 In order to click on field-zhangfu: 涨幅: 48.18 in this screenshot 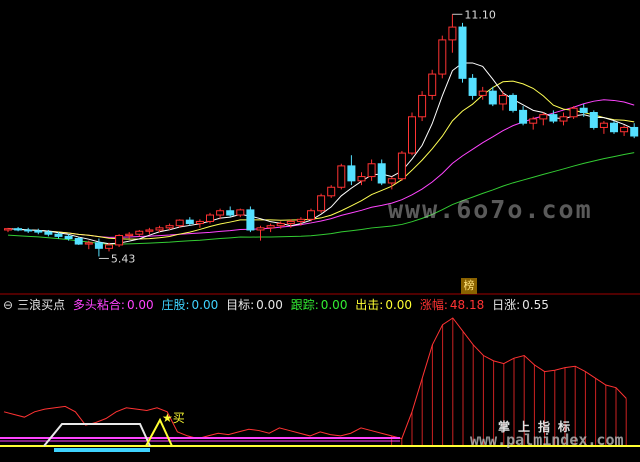, I will do `click(452, 305)`.